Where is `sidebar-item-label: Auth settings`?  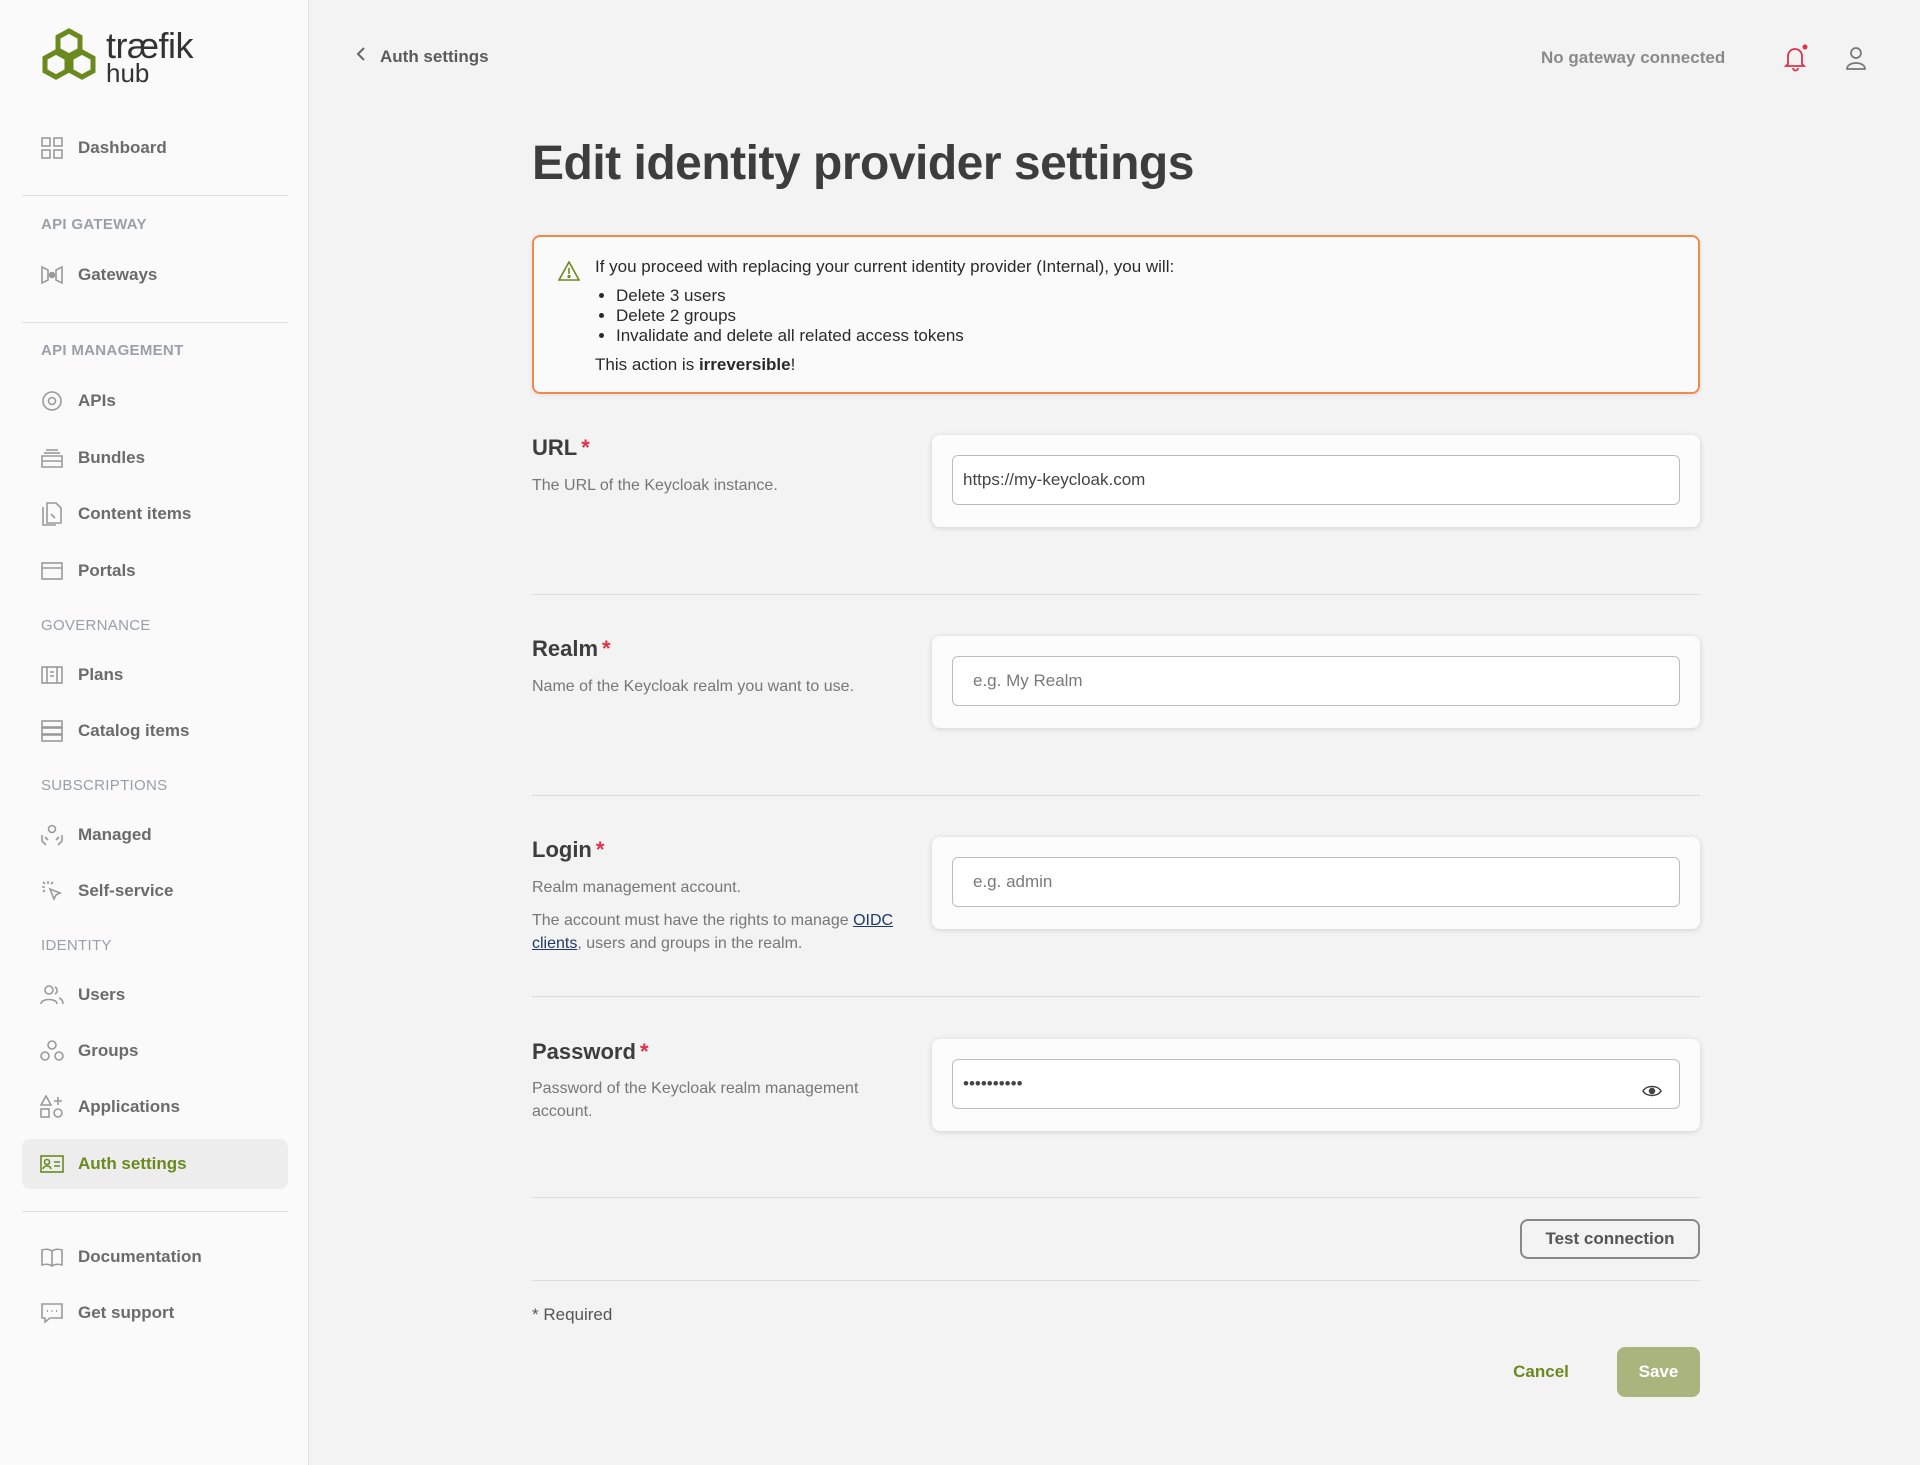 sidebar-item-label: Auth settings is located at coordinates (132, 1163).